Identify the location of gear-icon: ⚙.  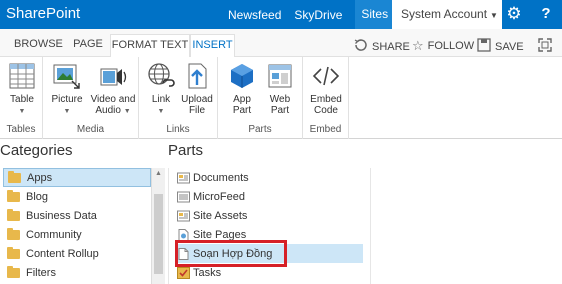
(514, 14).